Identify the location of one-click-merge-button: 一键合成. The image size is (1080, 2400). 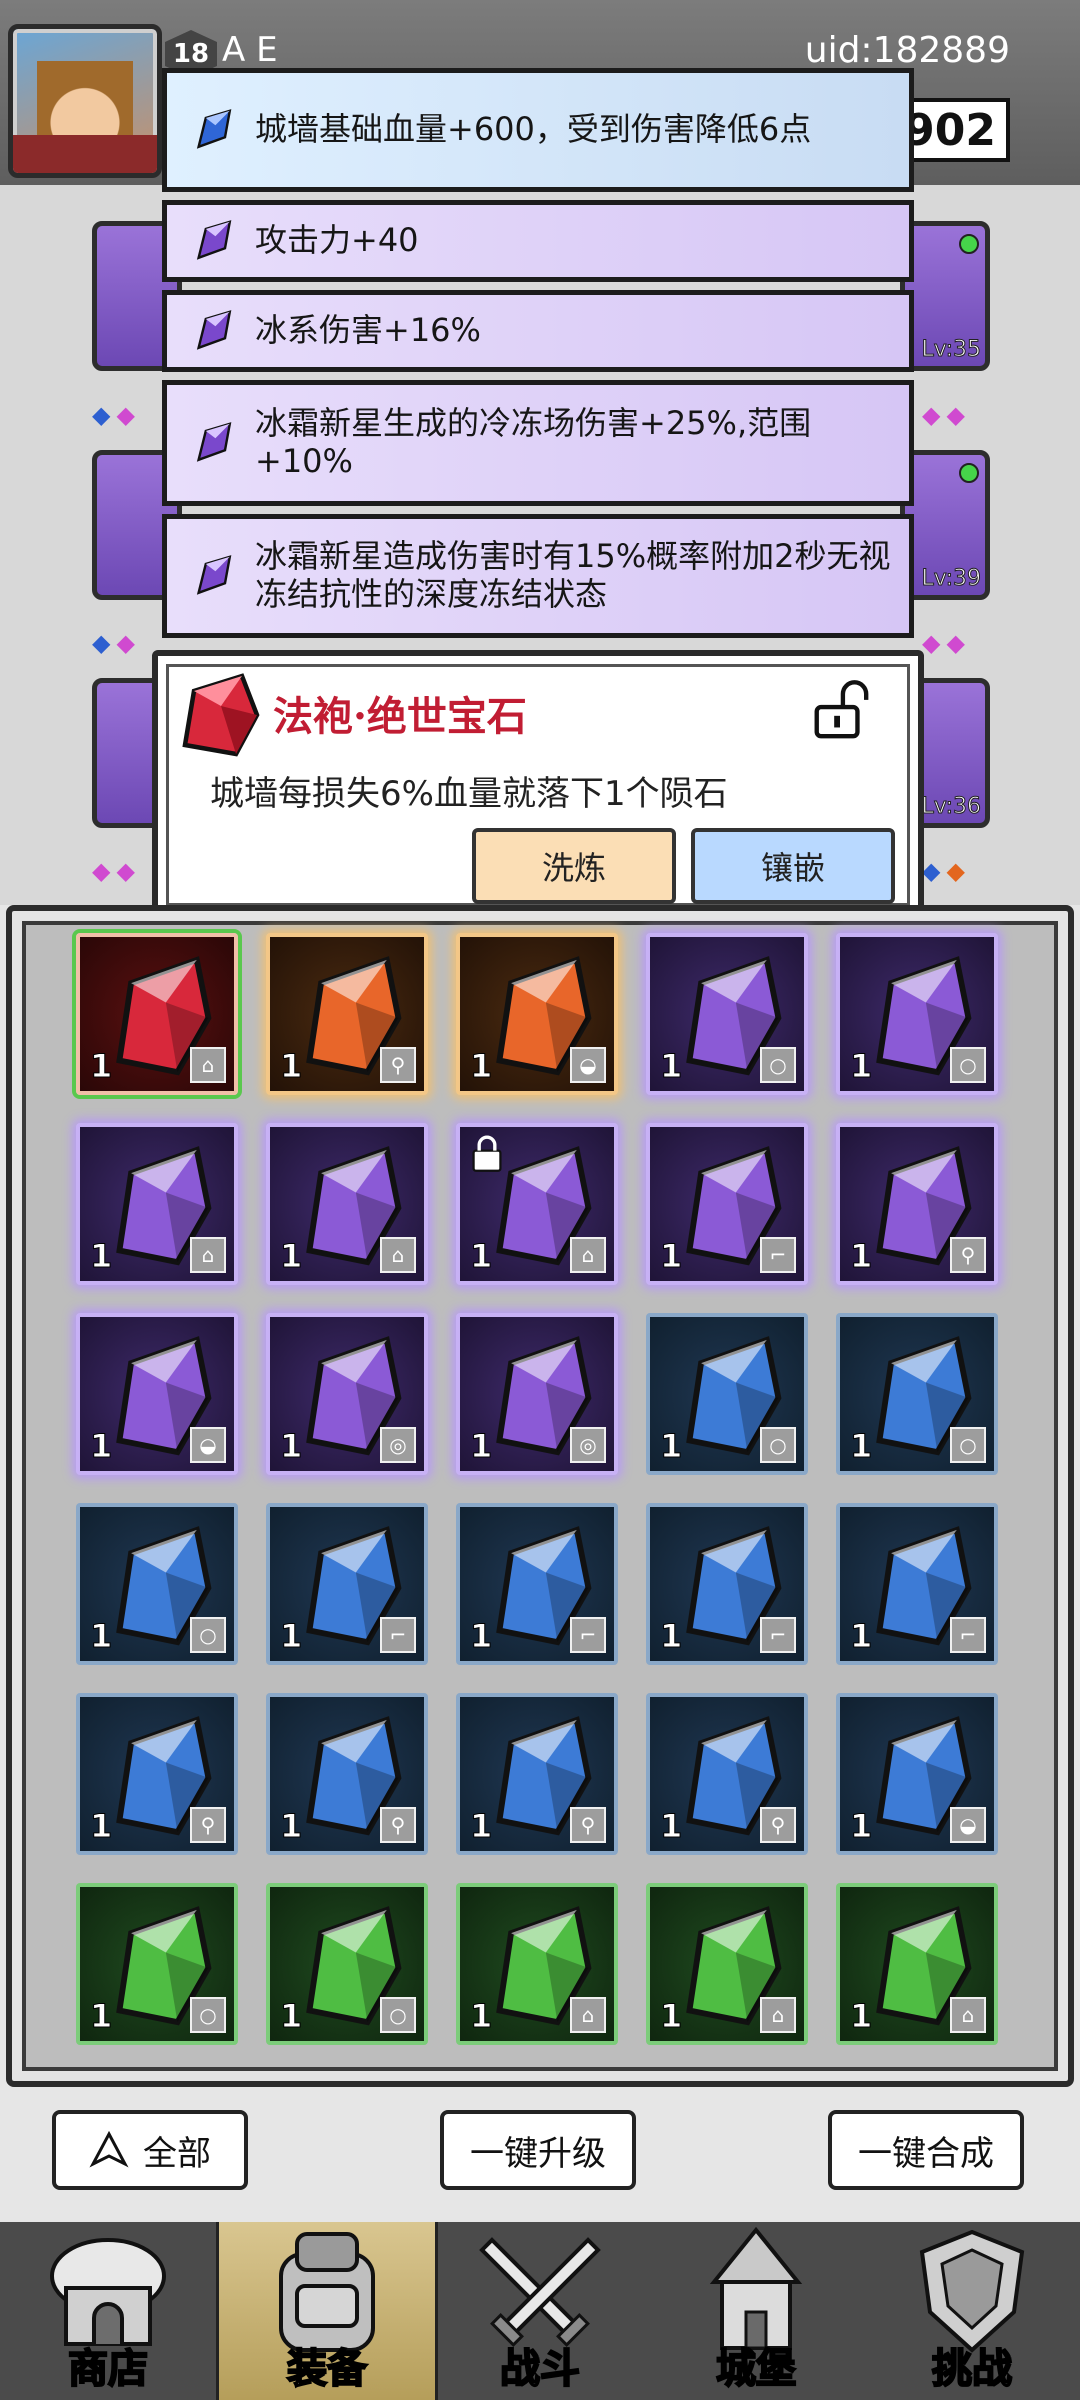
(926, 2150).